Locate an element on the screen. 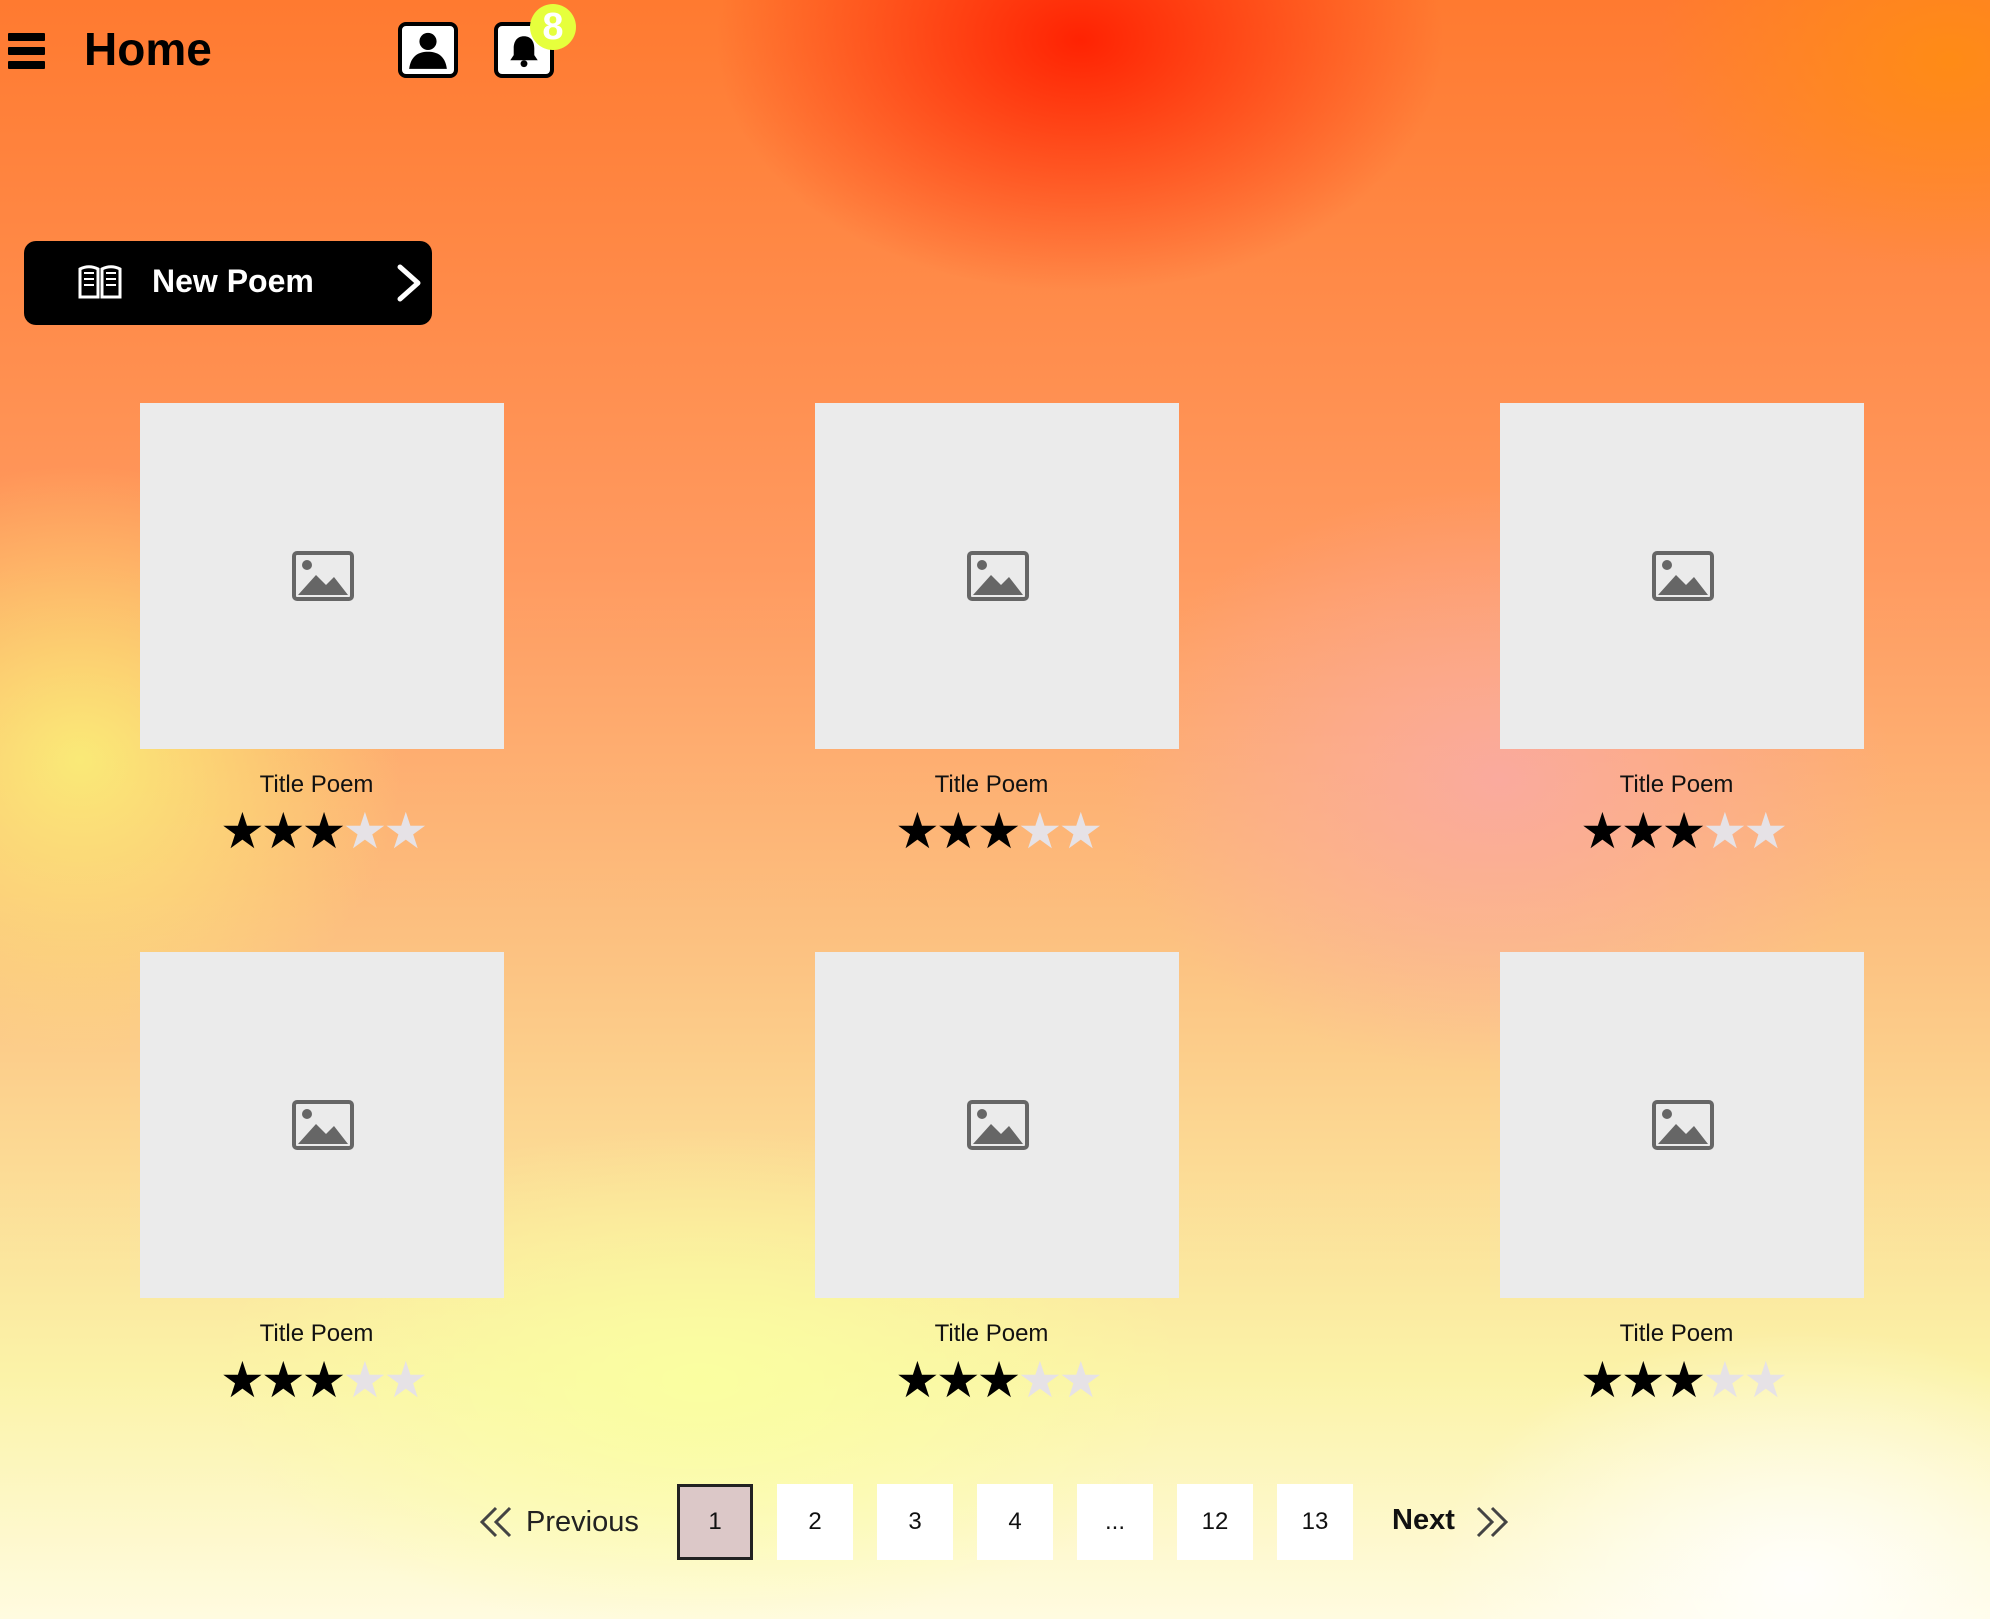  new-poem-button: New Poem is located at coordinates (228, 283).